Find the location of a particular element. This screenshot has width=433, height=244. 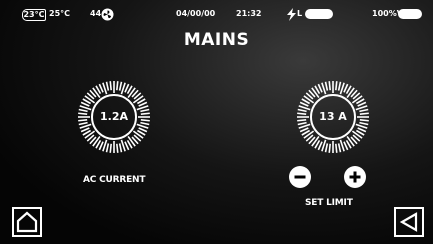

home-button is located at coordinates (27, 222).